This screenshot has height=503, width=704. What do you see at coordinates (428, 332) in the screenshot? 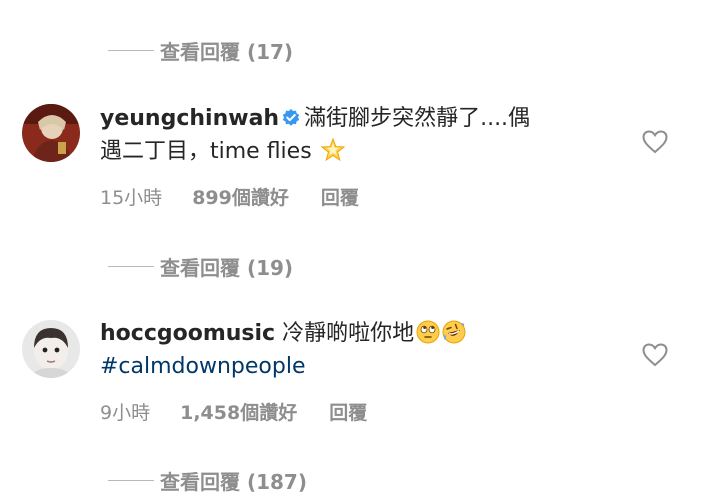
I see `face-with-rolling-eyes-icon` at bounding box center [428, 332].